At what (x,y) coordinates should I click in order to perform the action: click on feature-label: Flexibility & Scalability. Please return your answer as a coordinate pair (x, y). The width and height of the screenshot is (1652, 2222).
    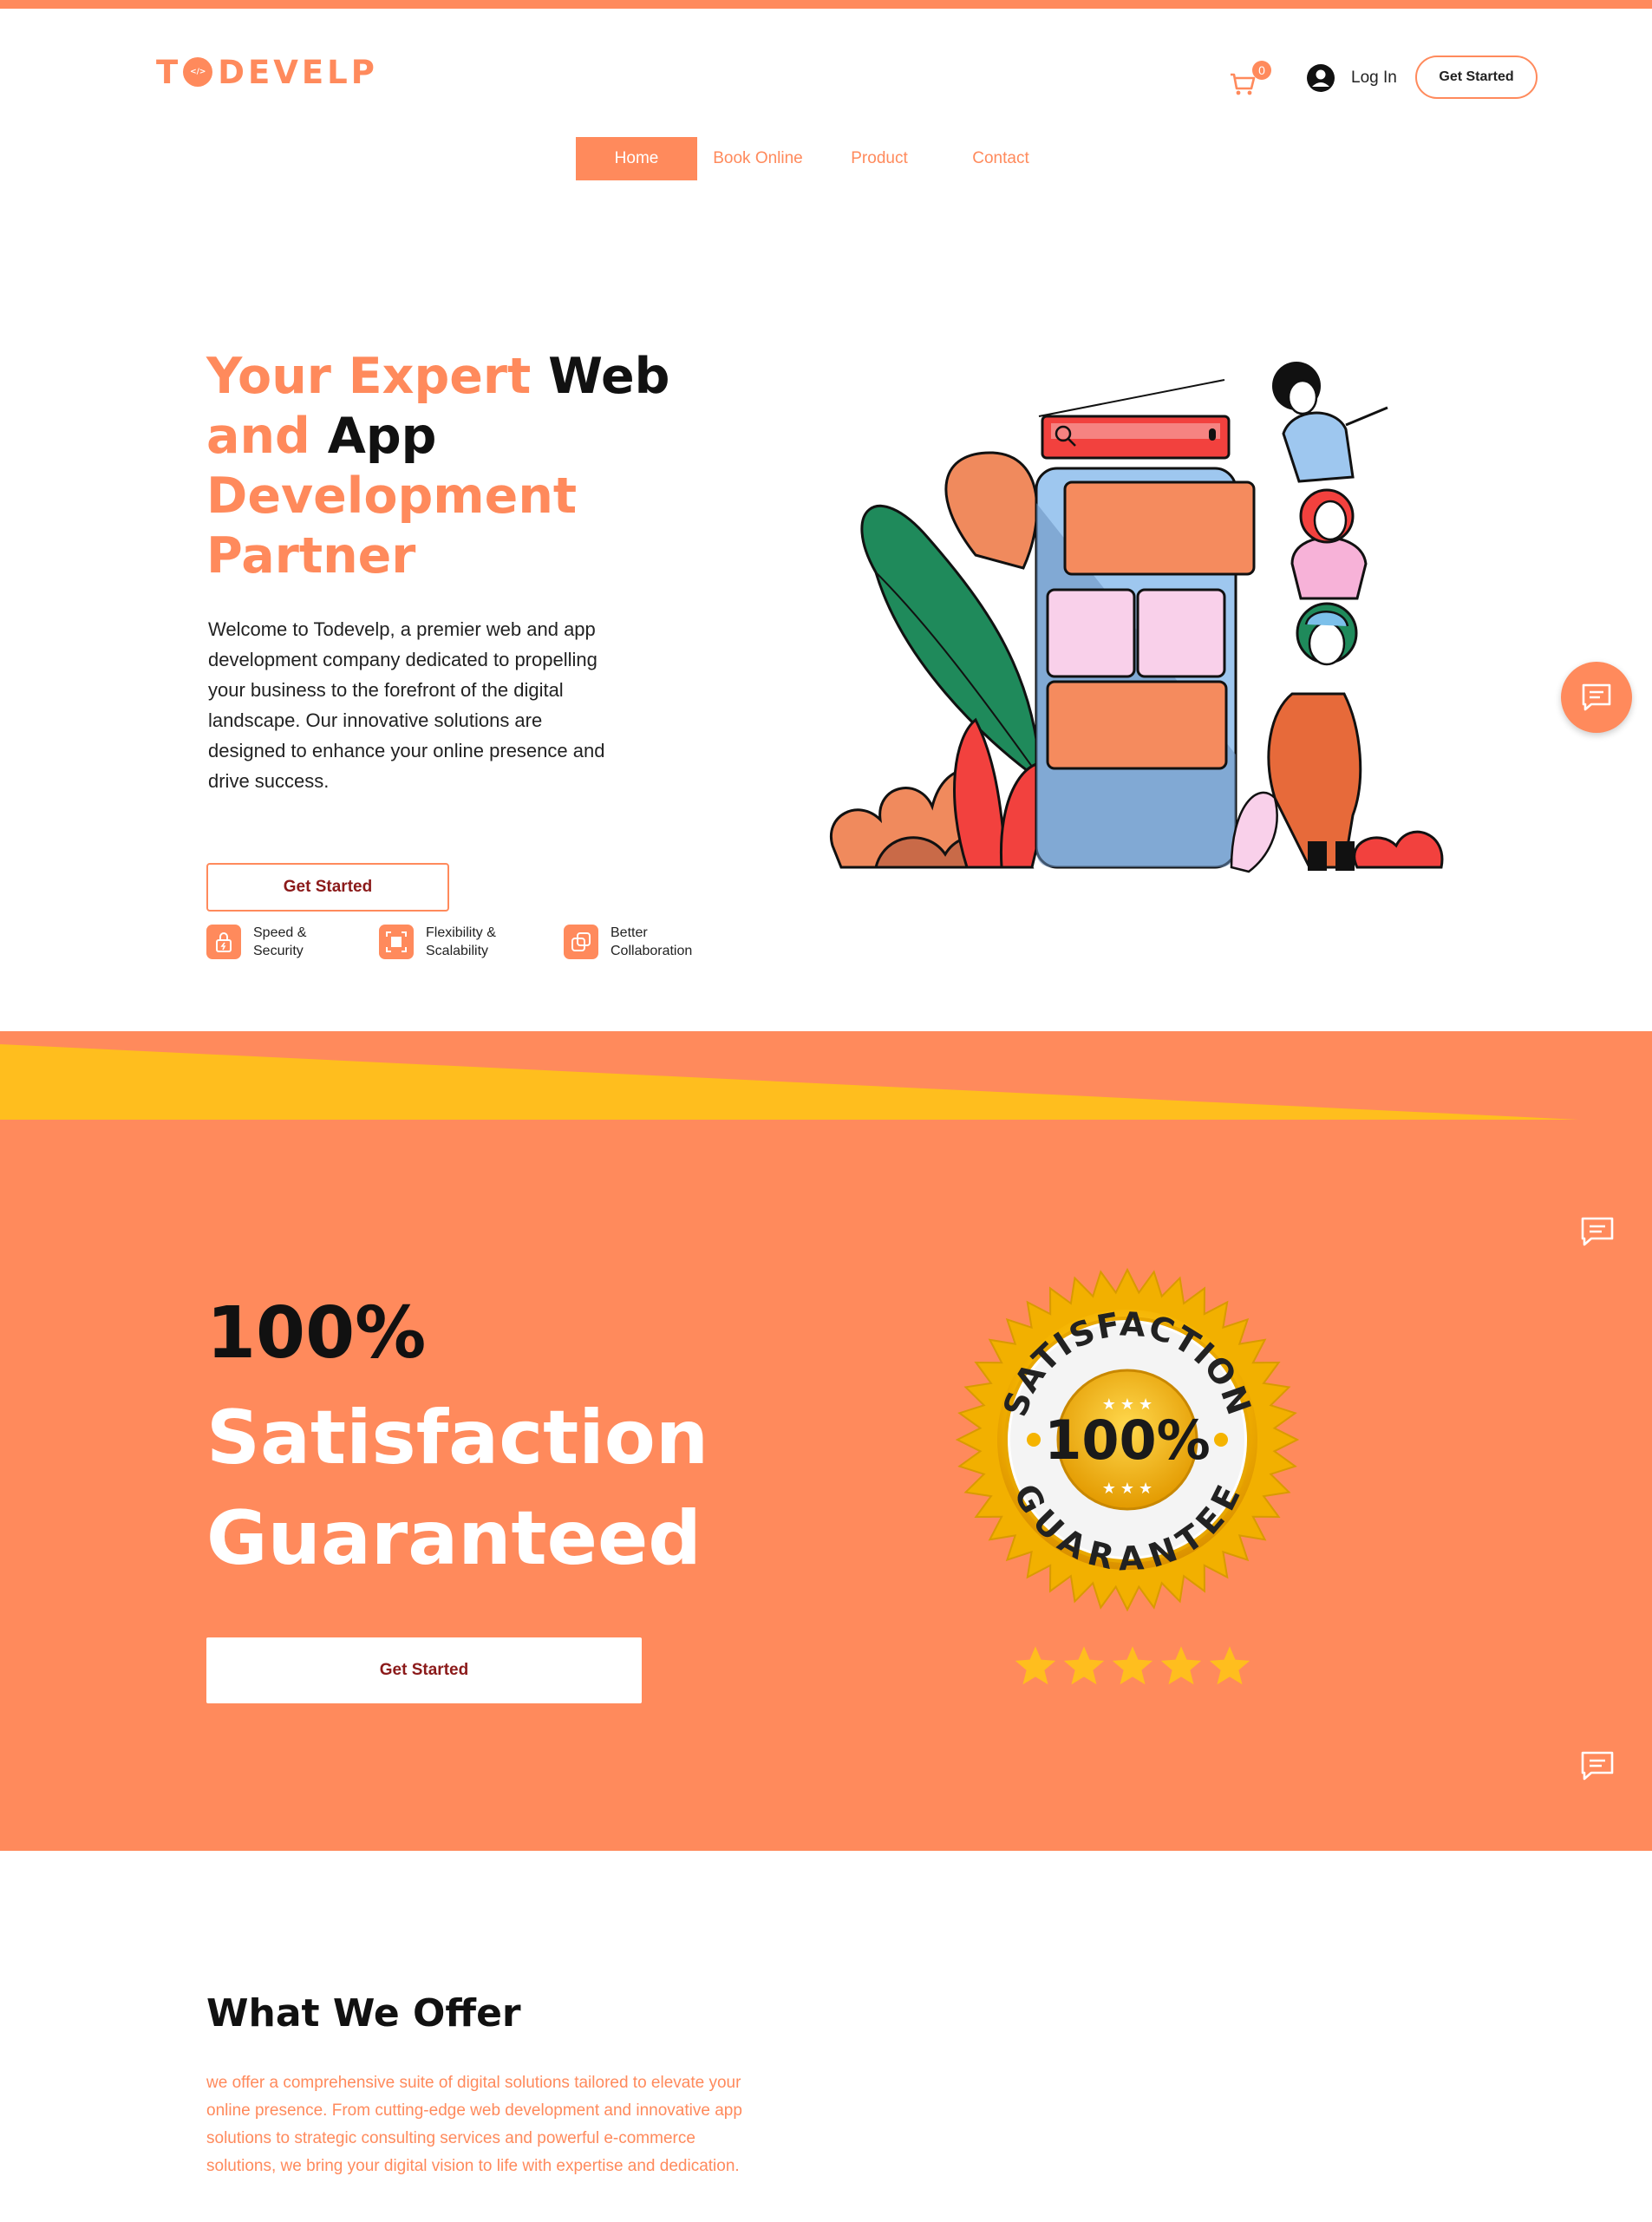
    Looking at the image, I should click on (461, 941).